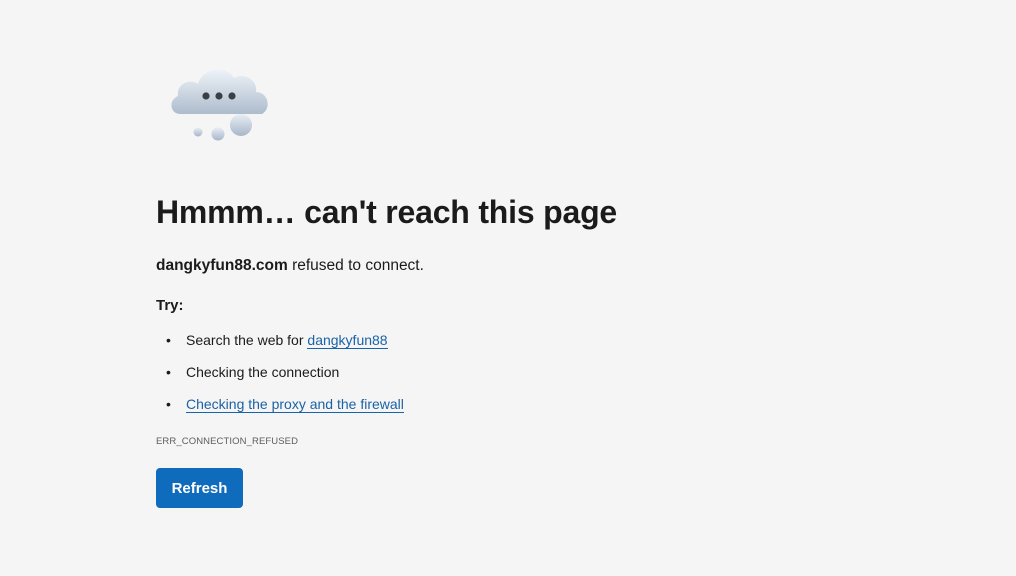 This screenshot has width=1016, height=576. I want to click on message-text: refused to connect., so click(355, 265).